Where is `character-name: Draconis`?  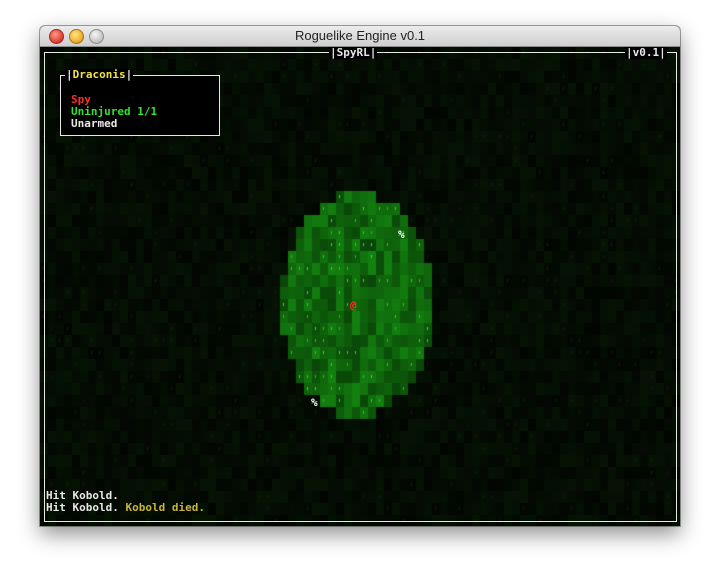 character-name: Draconis is located at coordinates (99, 74).